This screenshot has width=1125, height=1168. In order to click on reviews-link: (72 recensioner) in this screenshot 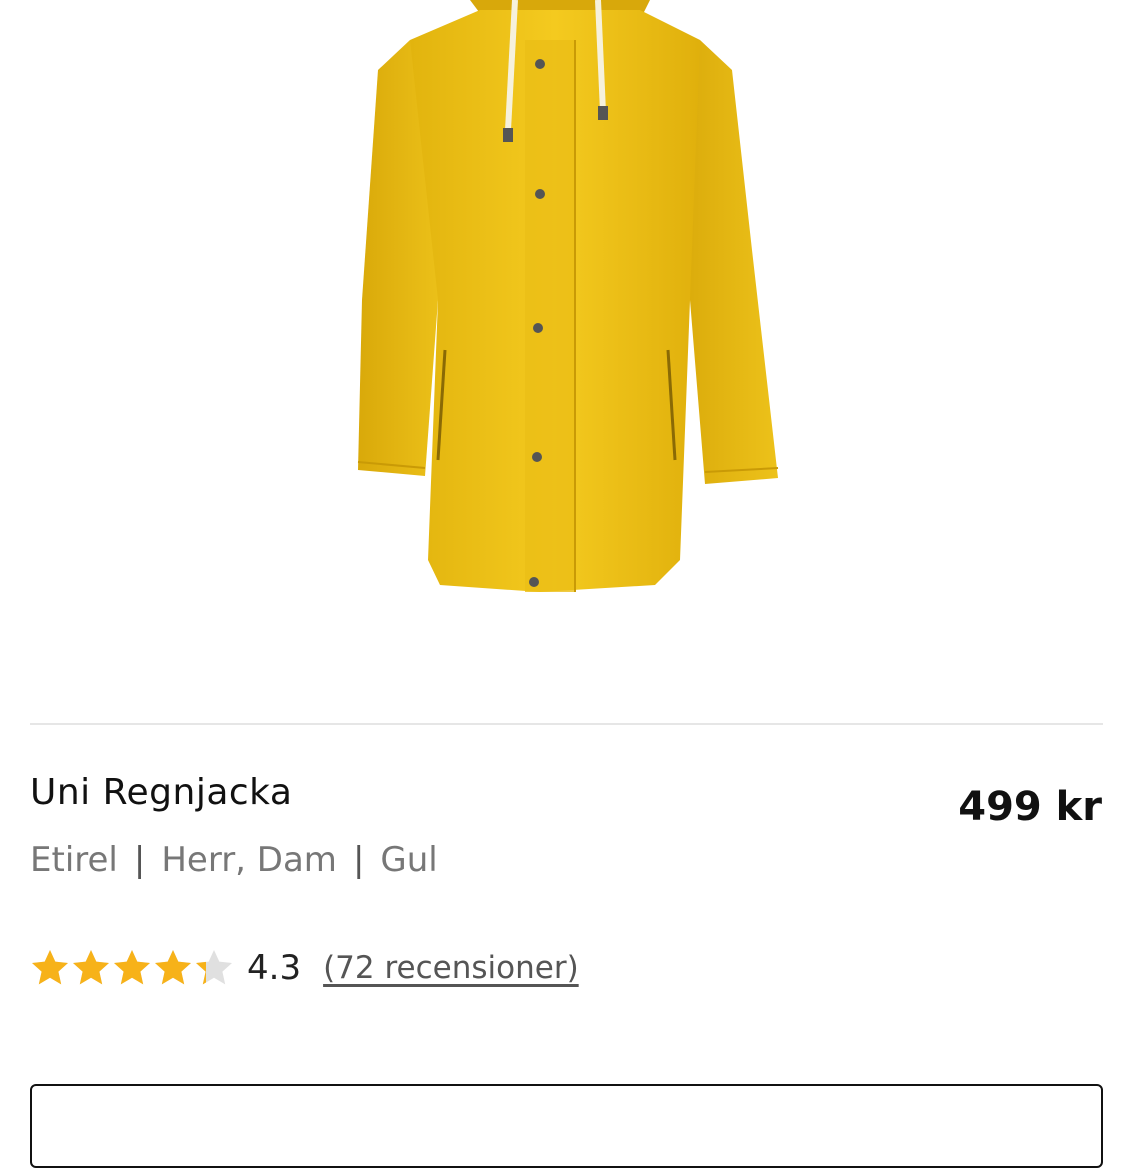, I will do `click(451, 968)`.